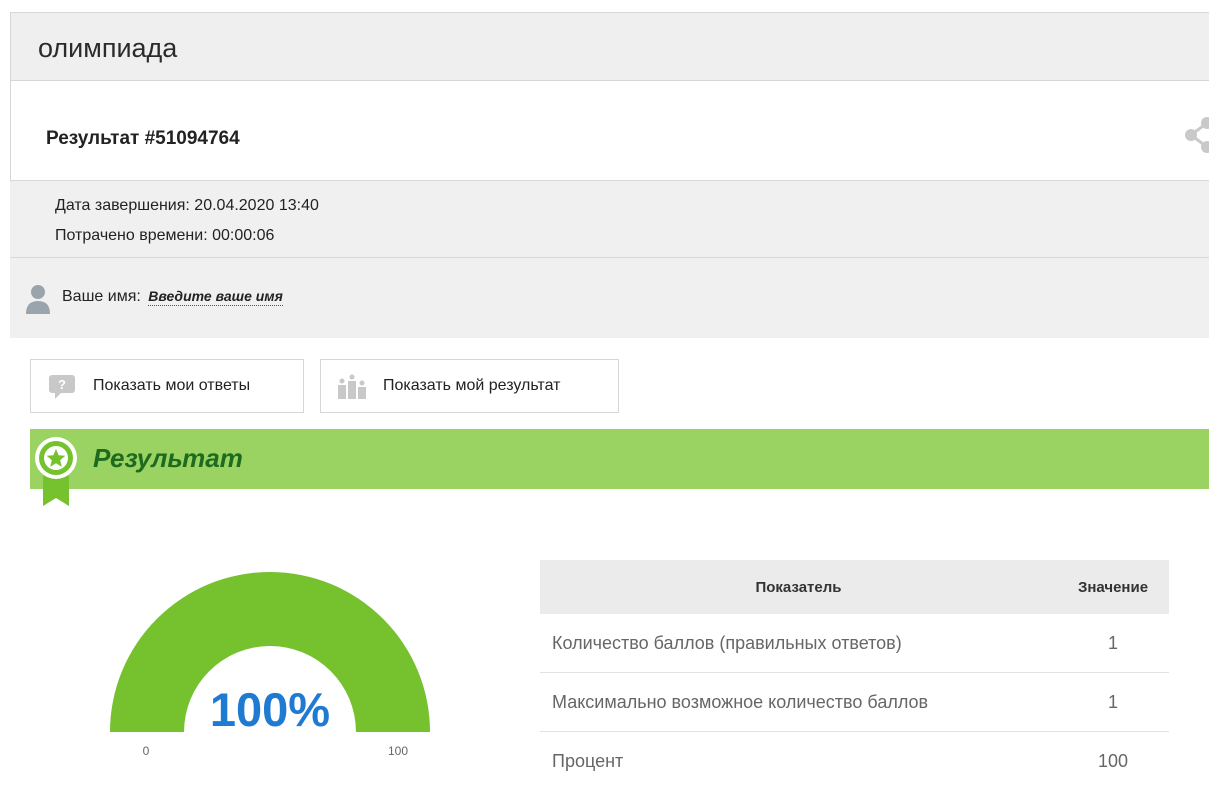 The image size is (1209, 792). I want to click on name-input-link: Введите ваше имя, so click(215, 297).